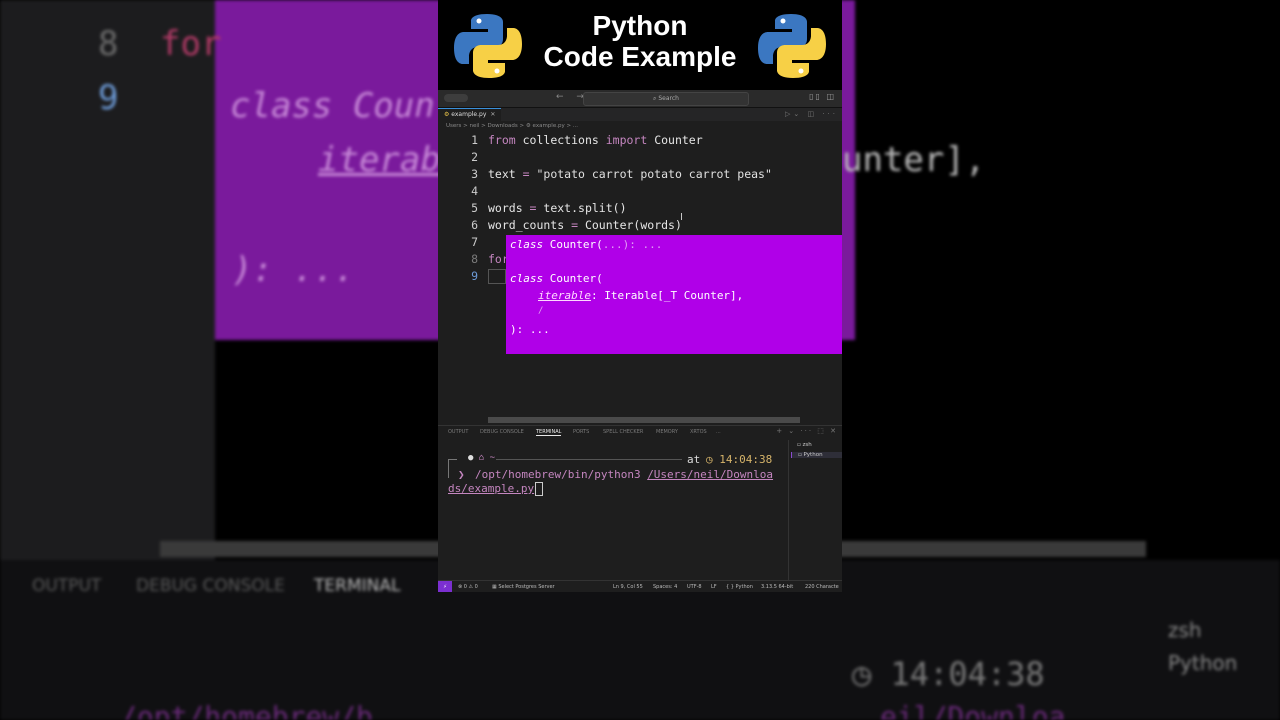 This screenshot has height=720, width=1280. Describe the element at coordinates (492, 114) in the screenshot. I see `close-icon: ✕` at that location.